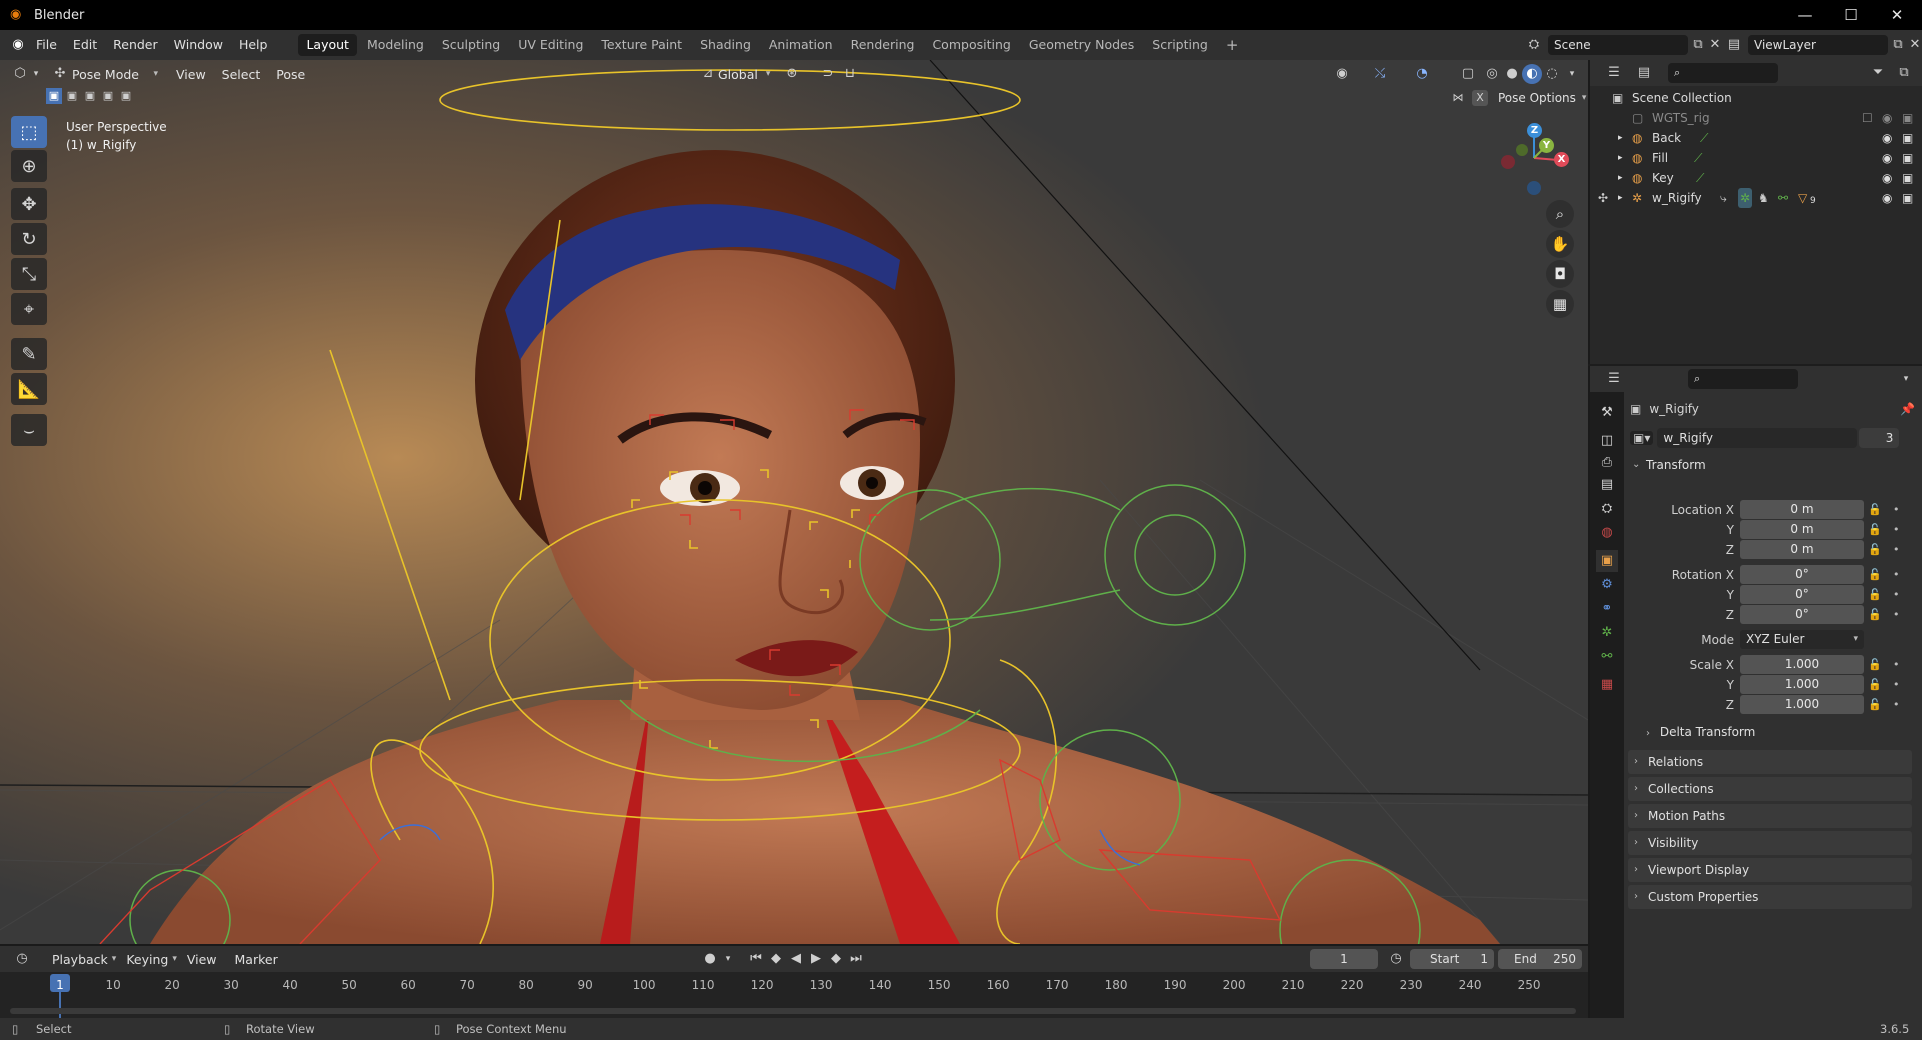 This screenshot has height=1040, width=1922. Describe the element at coordinates (29, 166) in the screenshot. I see `tool-cursor: ⊕` at that location.